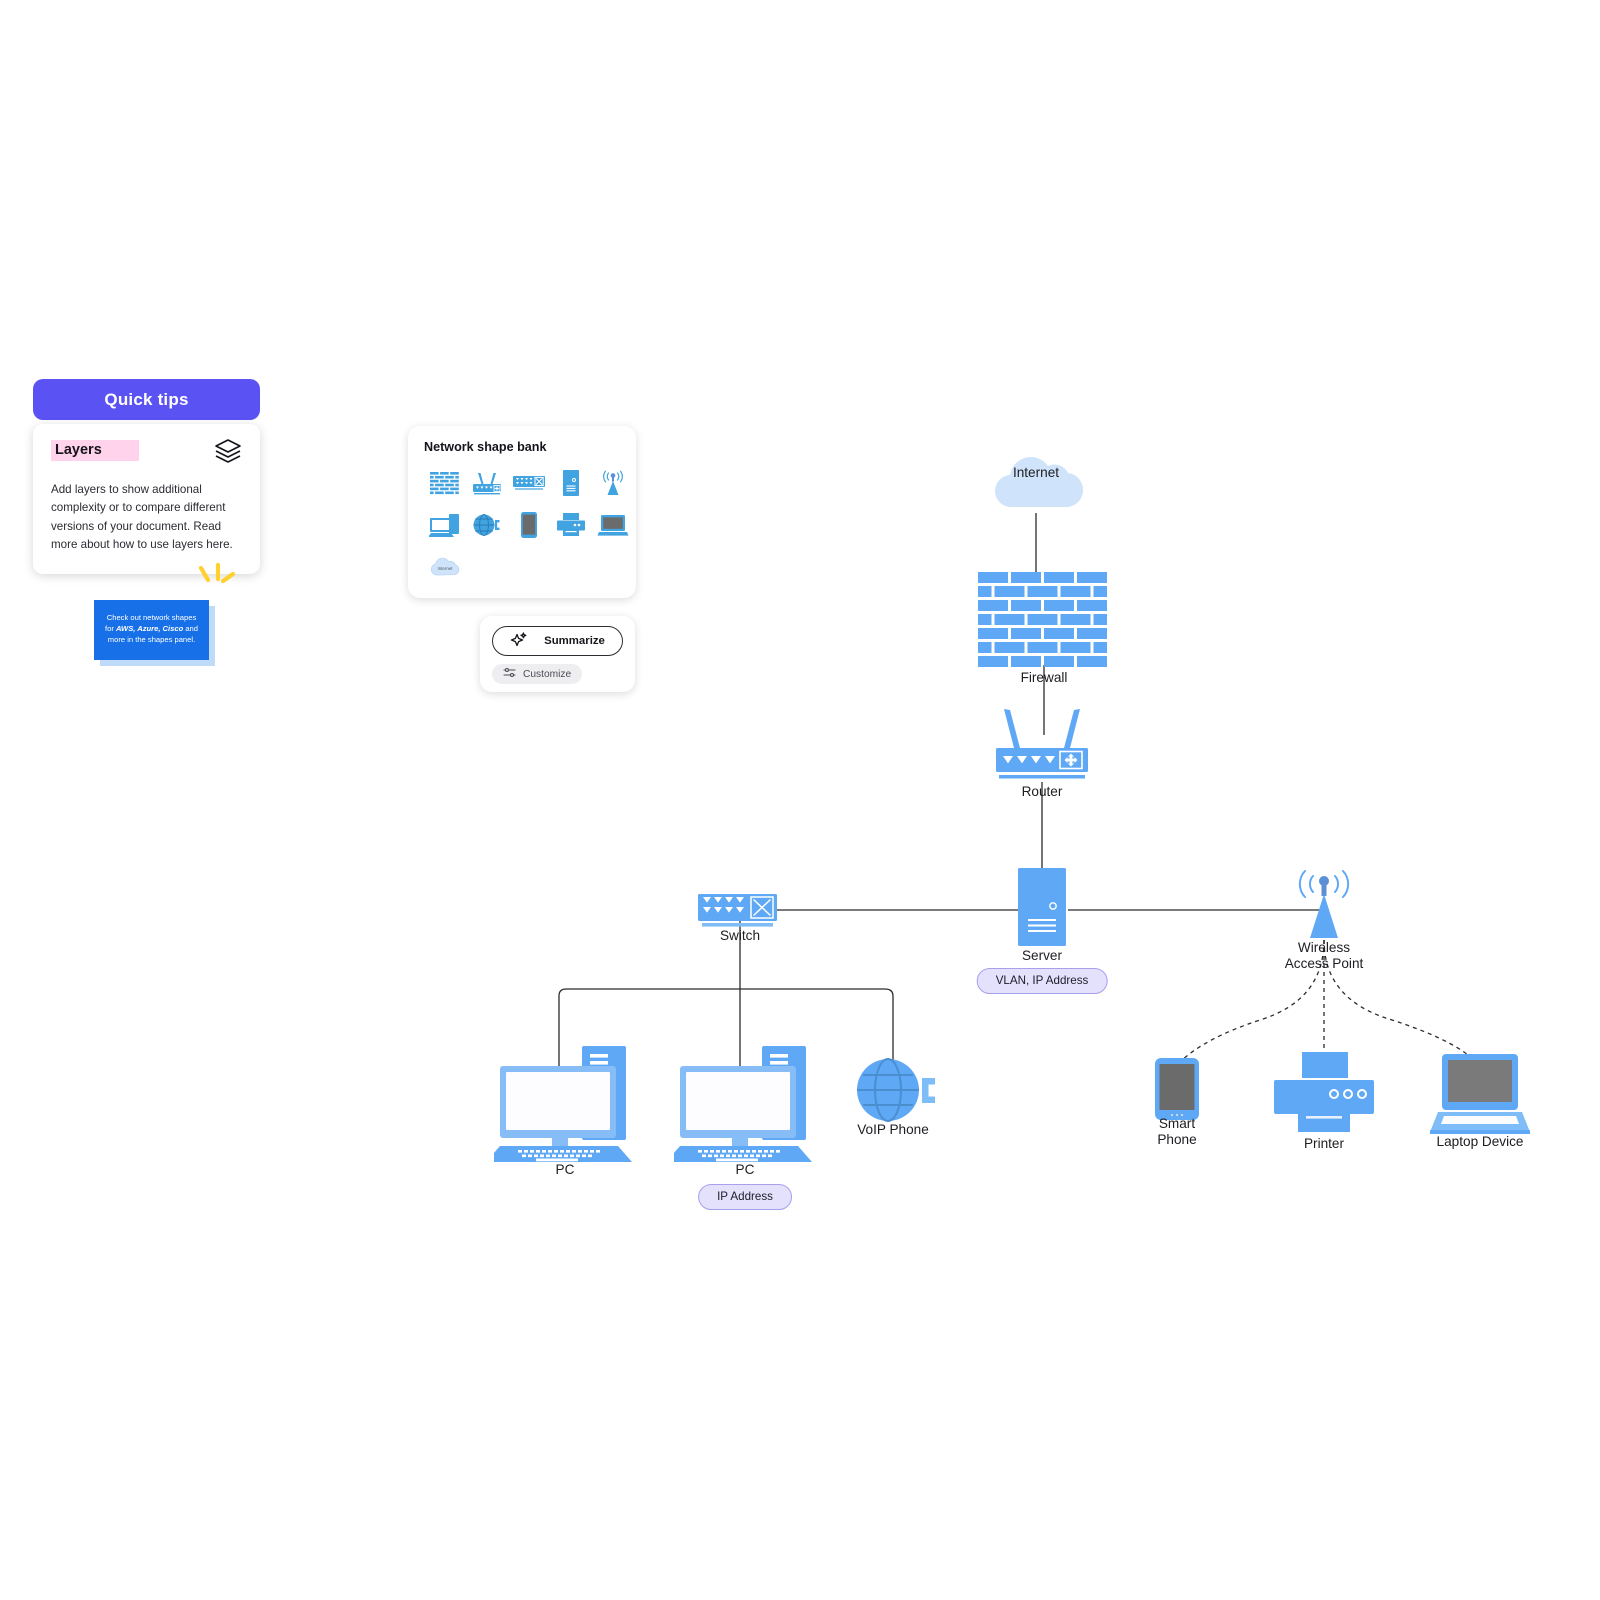  What do you see at coordinates (1177, 1123) in the screenshot?
I see `smartphone-label-line1: Smart` at bounding box center [1177, 1123].